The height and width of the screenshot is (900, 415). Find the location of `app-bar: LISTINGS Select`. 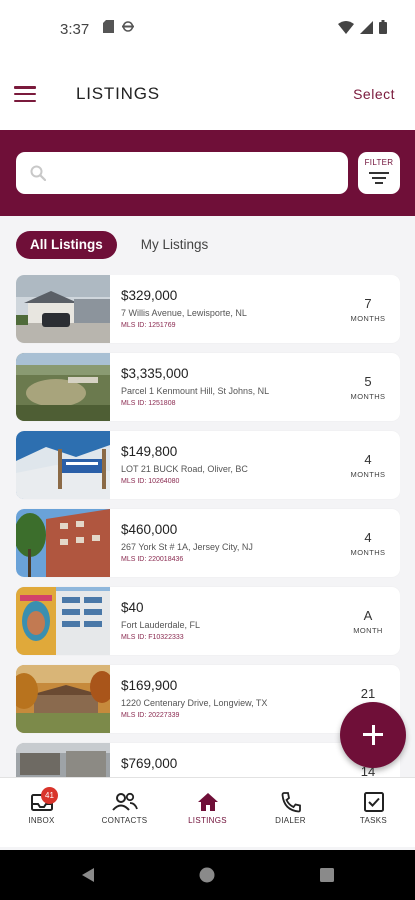

app-bar: LISTINGS Select is located at coordinates (207, 95).